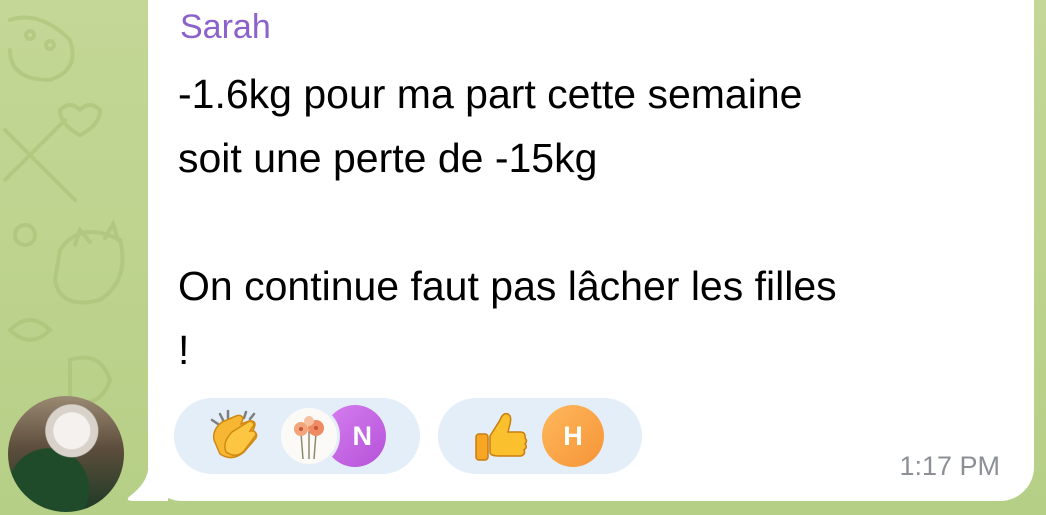 Image resolution: width=1046 pixels, height=515 pixels. I want to click on flower-icon, so click(309, 438).